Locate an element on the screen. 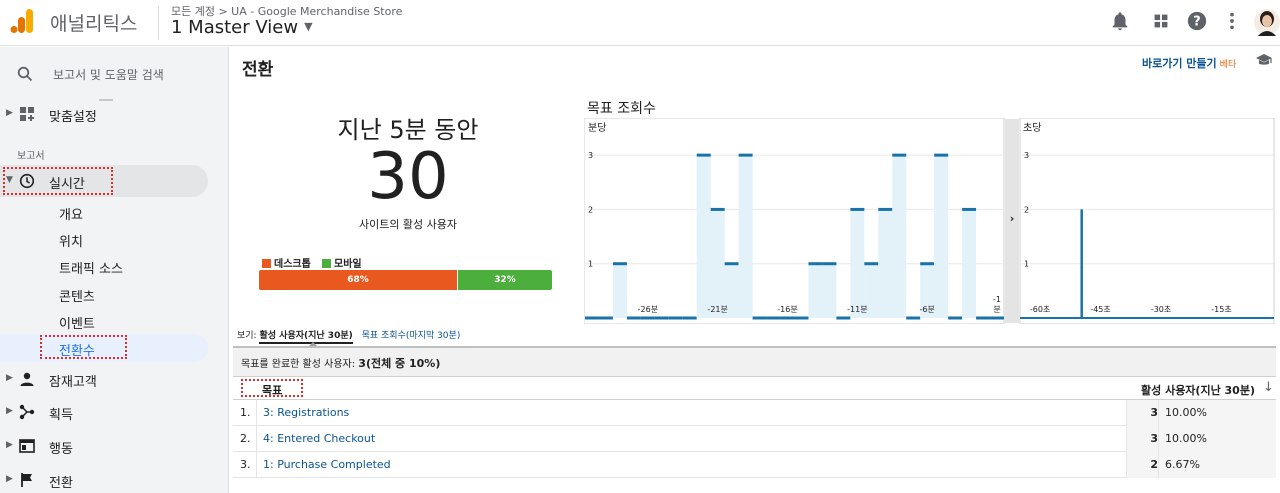 This screenshot has height=493, width=1280. second-panel-frame is located at coordinates (1147, 221).